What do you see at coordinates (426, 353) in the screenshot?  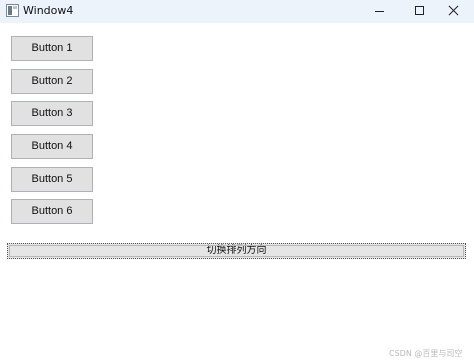 I see `csdn-watermark: CSDN @百里与司空` at bounding box center [426, 353].